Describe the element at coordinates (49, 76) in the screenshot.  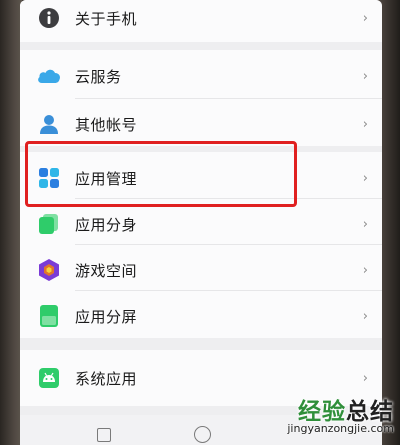
I see `cloud-icon` at that location.